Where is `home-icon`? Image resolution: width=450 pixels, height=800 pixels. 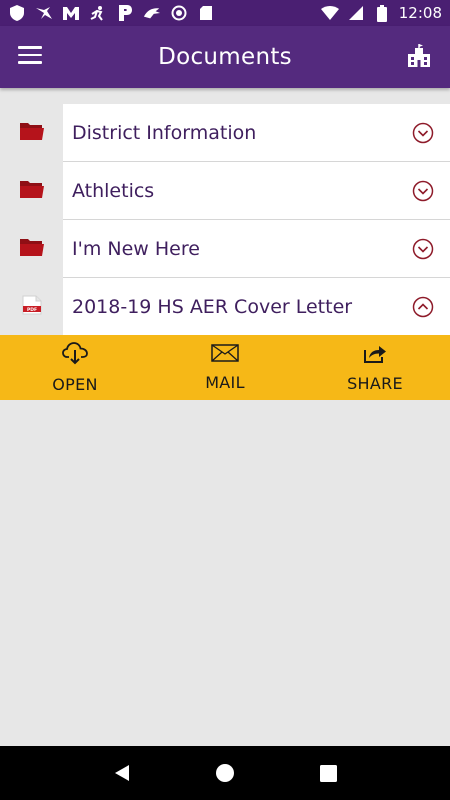
home-icon is located at coordinates (225, 773).